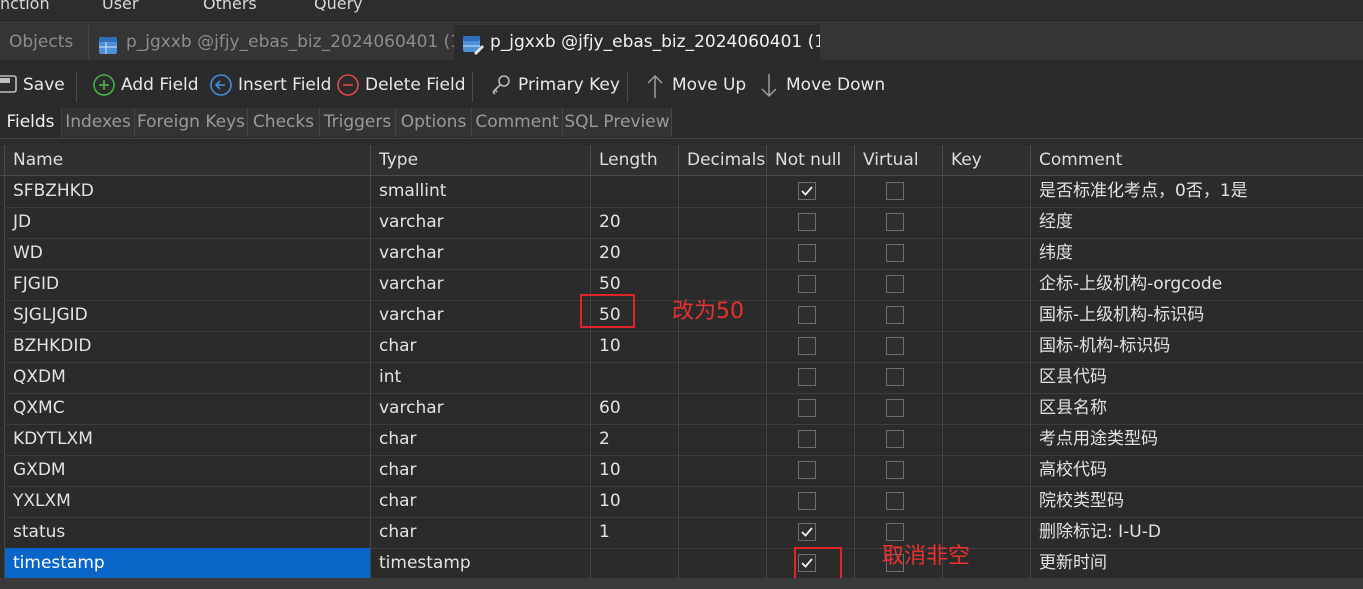 This screenshot has height=589, width=1363. I want to click on cell-name: YXLXM, so click(187, 501).